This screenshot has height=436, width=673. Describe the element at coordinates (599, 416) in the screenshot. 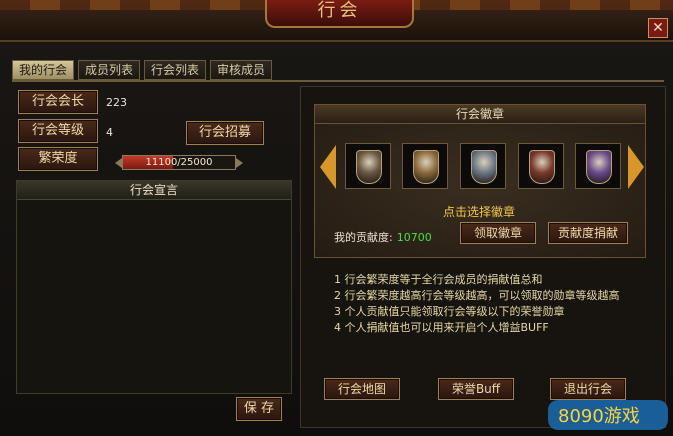

I see `watermark-text: 8090游戏` at that location.